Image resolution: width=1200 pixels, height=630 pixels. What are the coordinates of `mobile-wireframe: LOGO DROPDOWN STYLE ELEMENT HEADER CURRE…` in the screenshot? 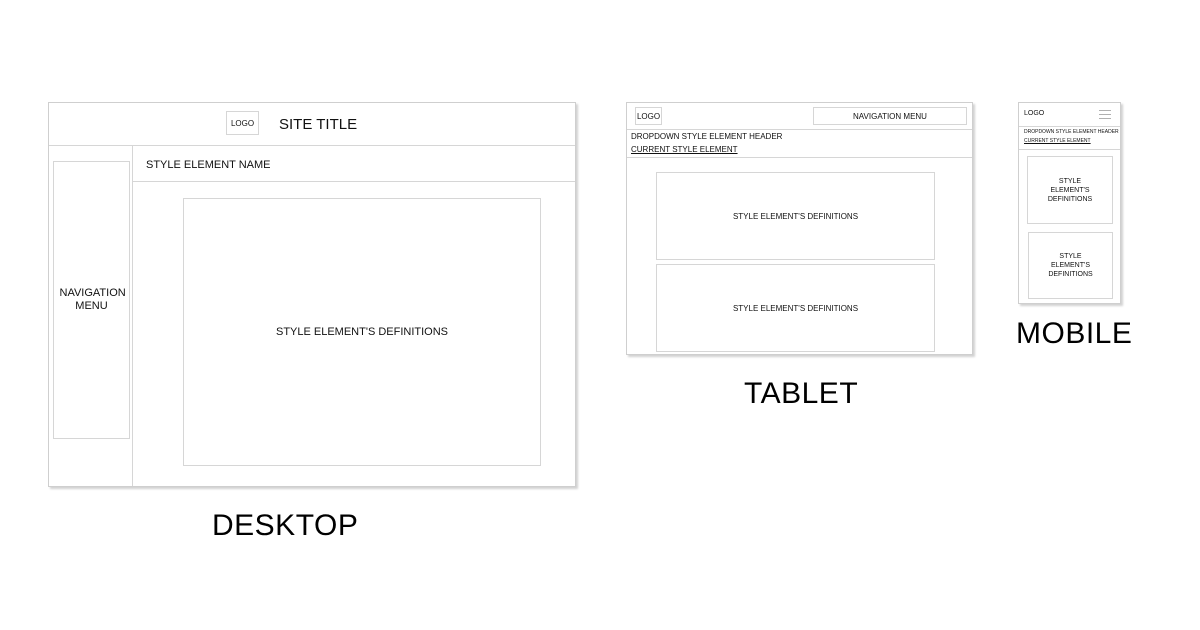 It's located at (1069, 203).